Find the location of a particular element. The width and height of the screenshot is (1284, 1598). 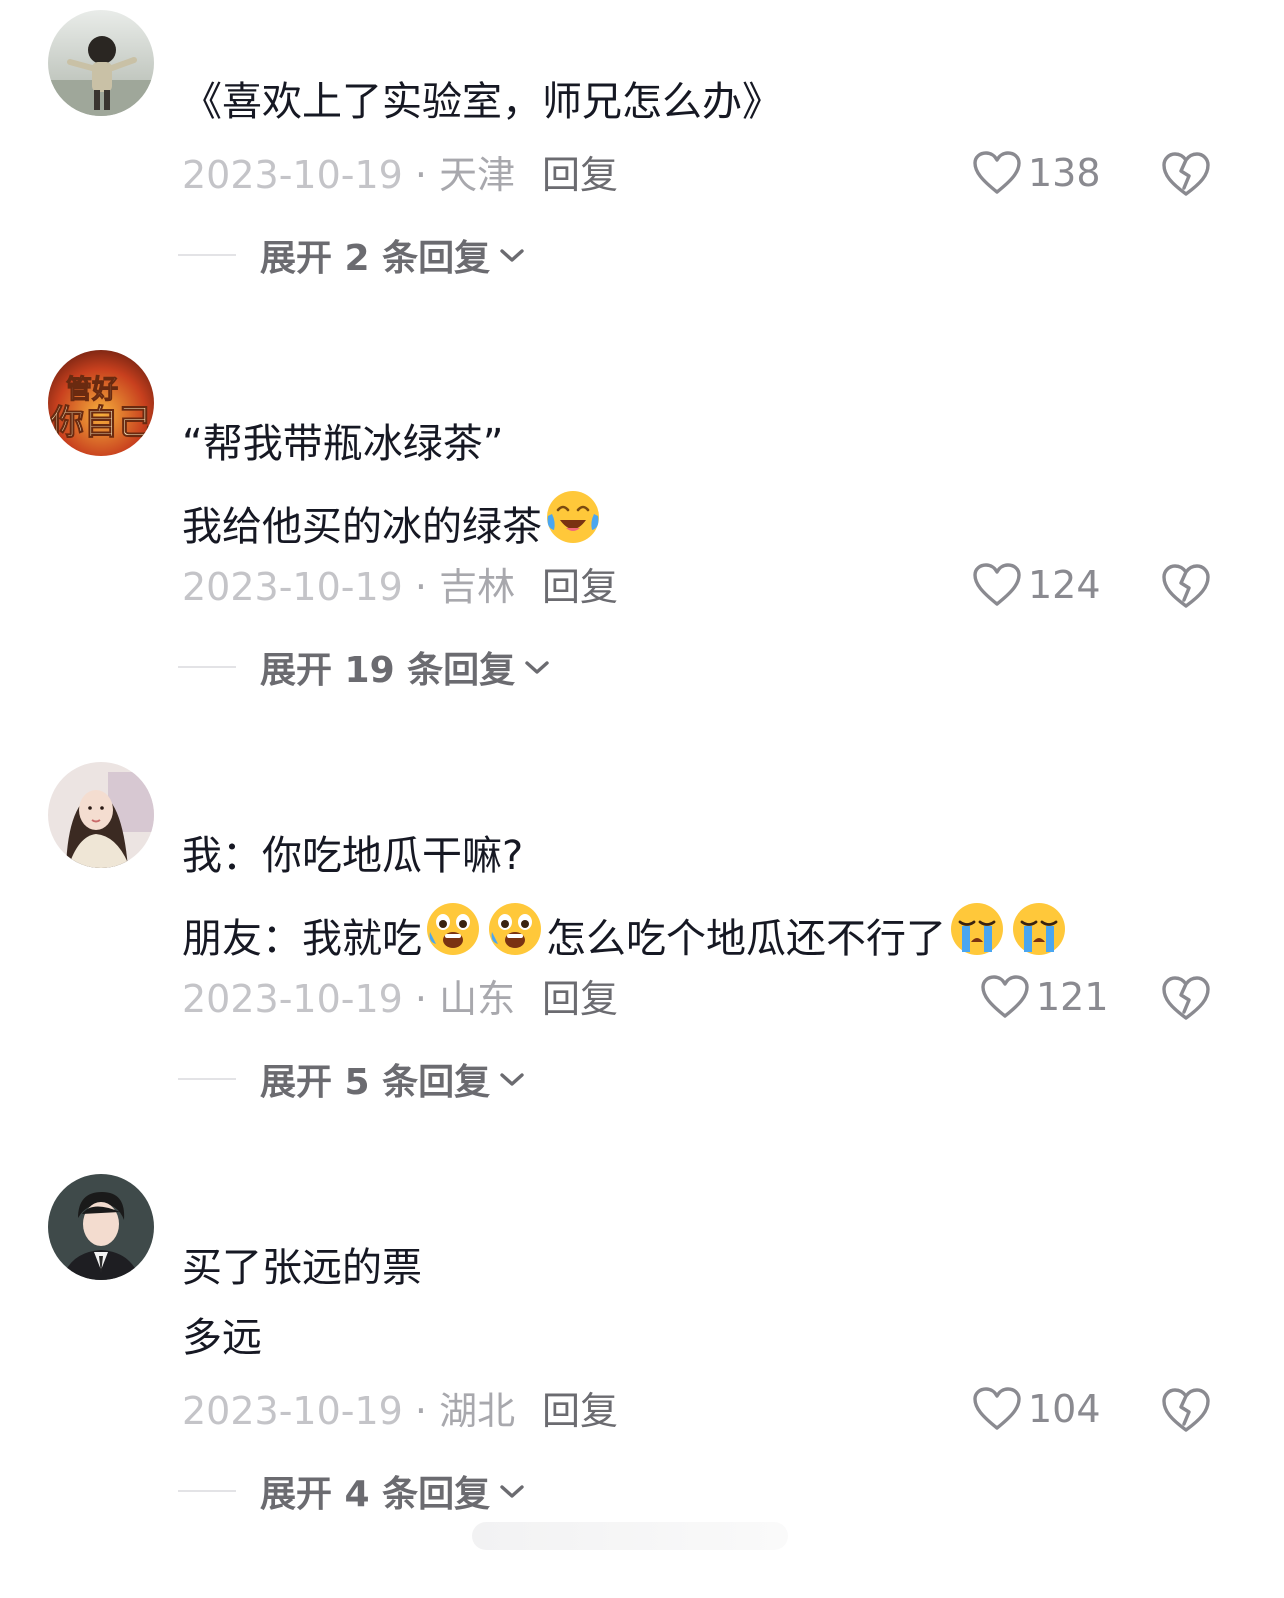

like-count: 121 is located at coordinates (1072, 997).